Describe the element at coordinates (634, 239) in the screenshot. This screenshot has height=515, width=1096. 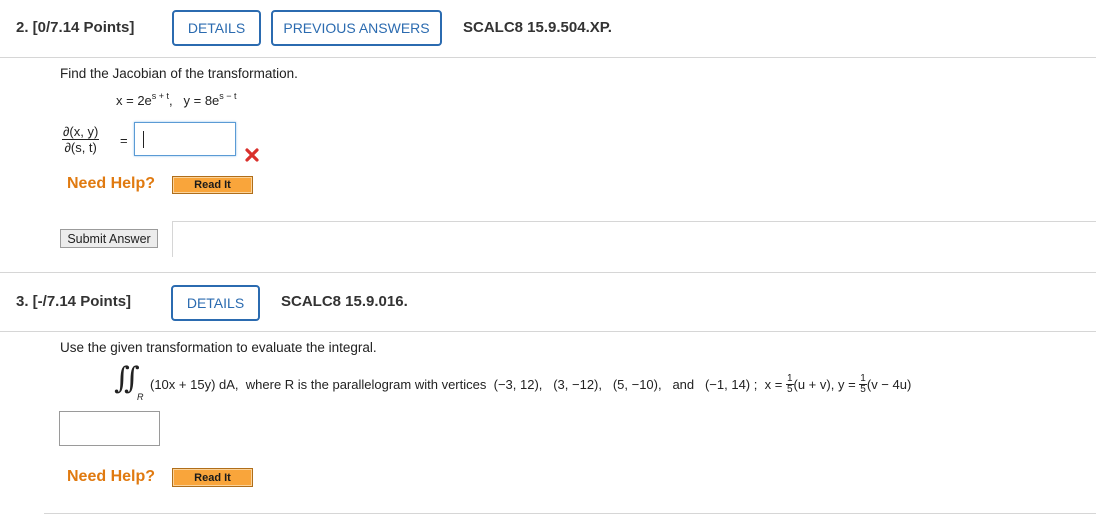
I see `q2-submit-divider` at that location.